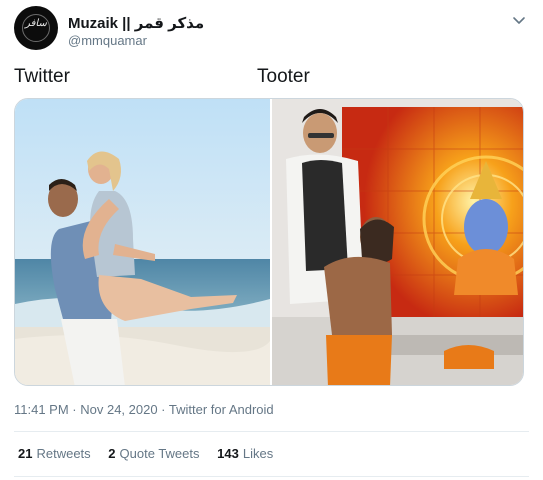 The height and width of the screenshot is (480, 543). I want to click on likes-count: 143, so click(228, 453).